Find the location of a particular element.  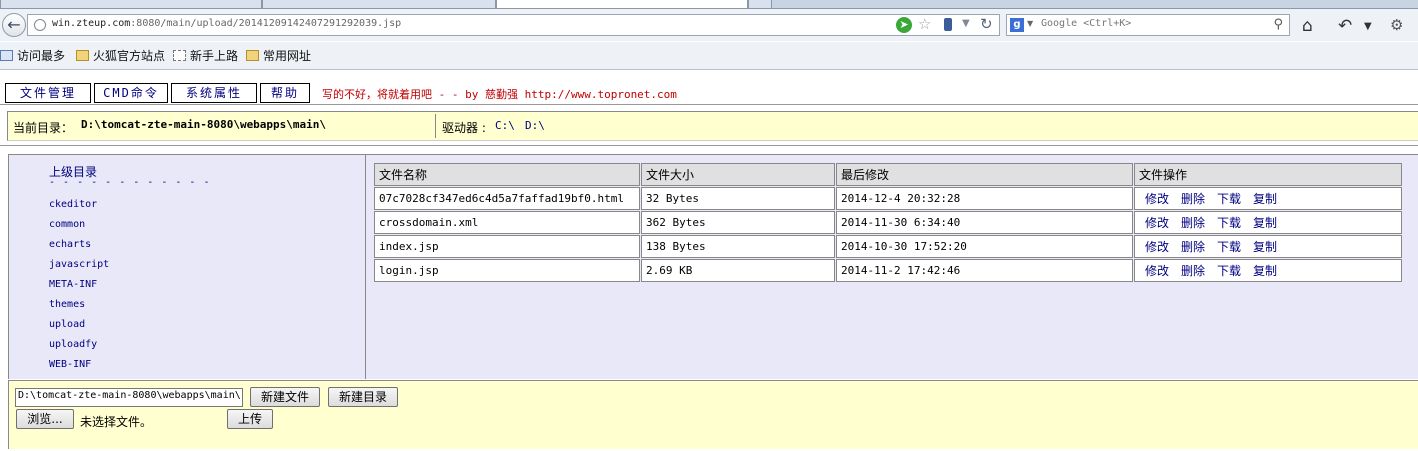

search-bar: g ▼ Google <Ctrl+K> ⚲ is located at coordinates (1148, 25).